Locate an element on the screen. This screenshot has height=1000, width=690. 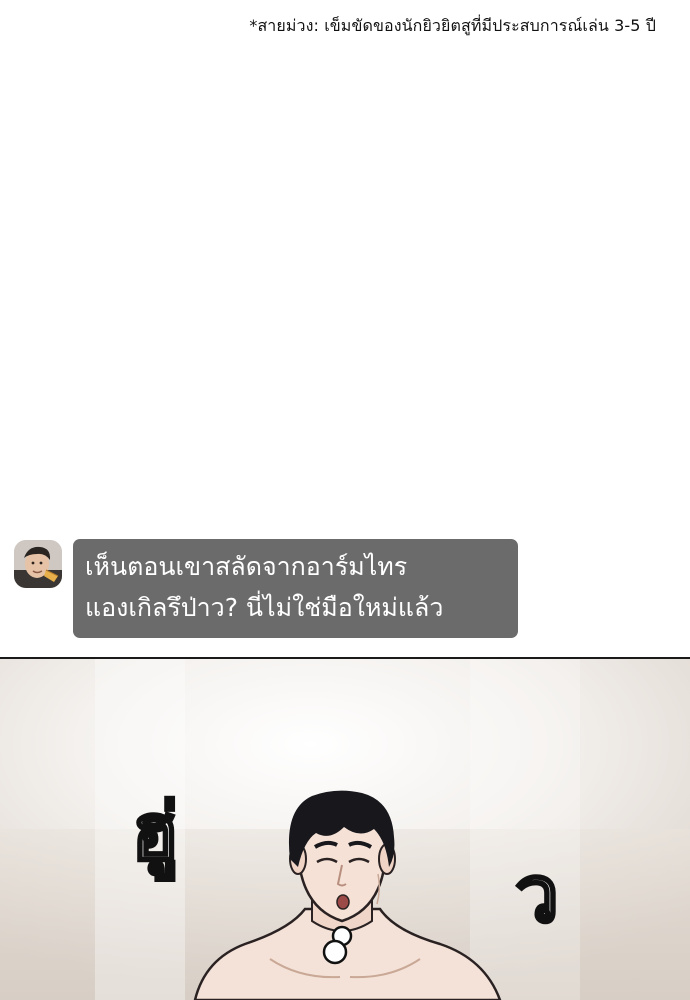
sfx-left: ฮู่ is located at coordinates (155, 834).